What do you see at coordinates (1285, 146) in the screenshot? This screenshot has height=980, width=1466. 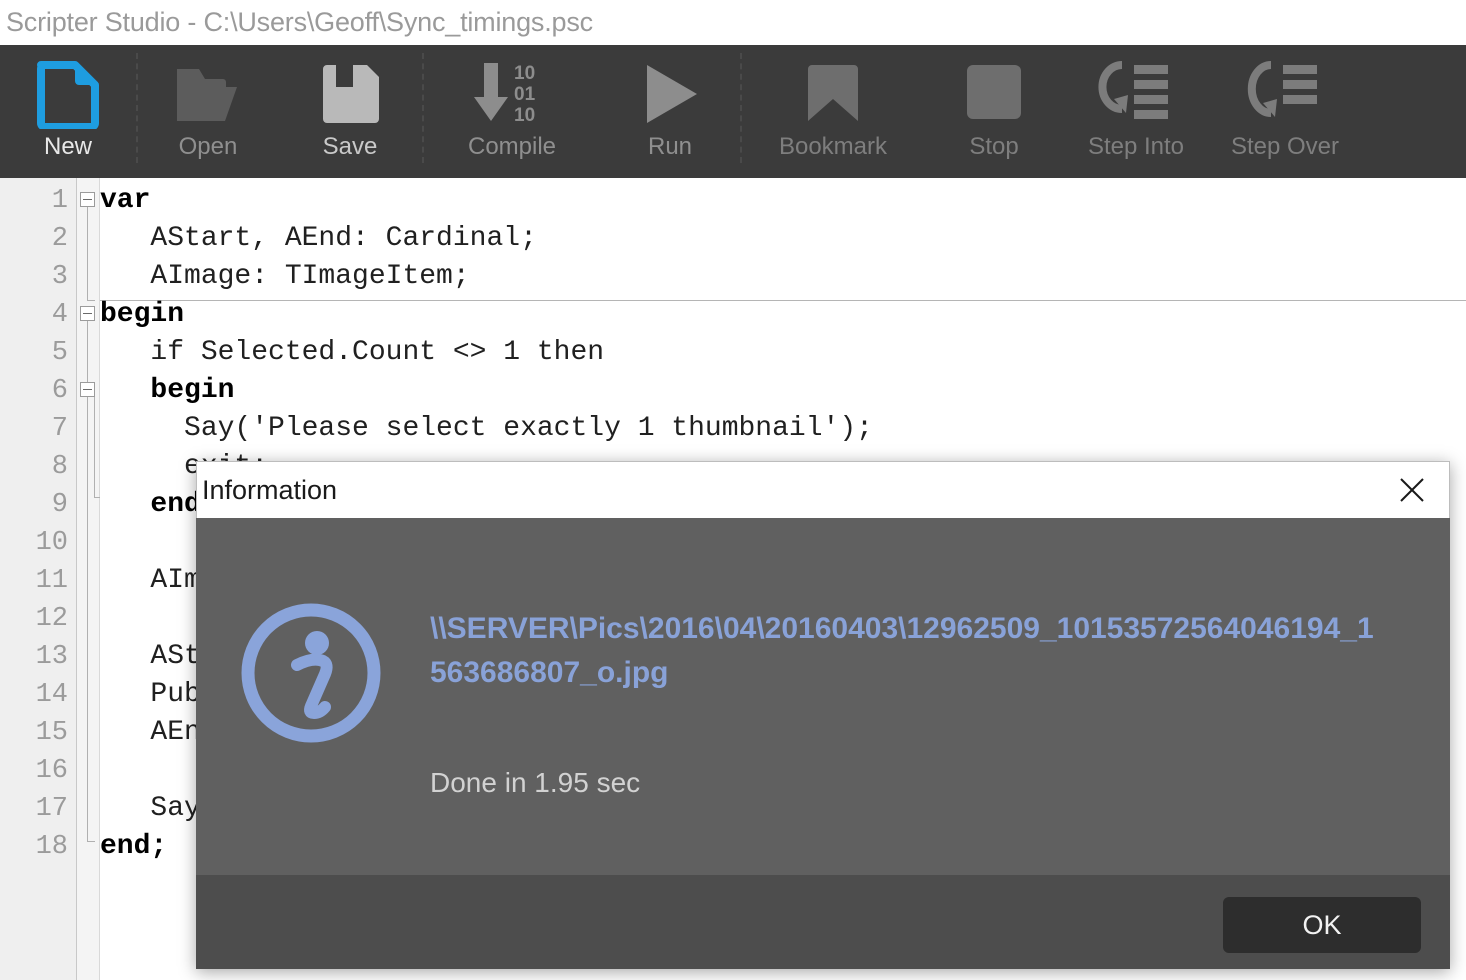 I see `toolbar-label-step-over: Step Over` at bounding box center [1285, 146].